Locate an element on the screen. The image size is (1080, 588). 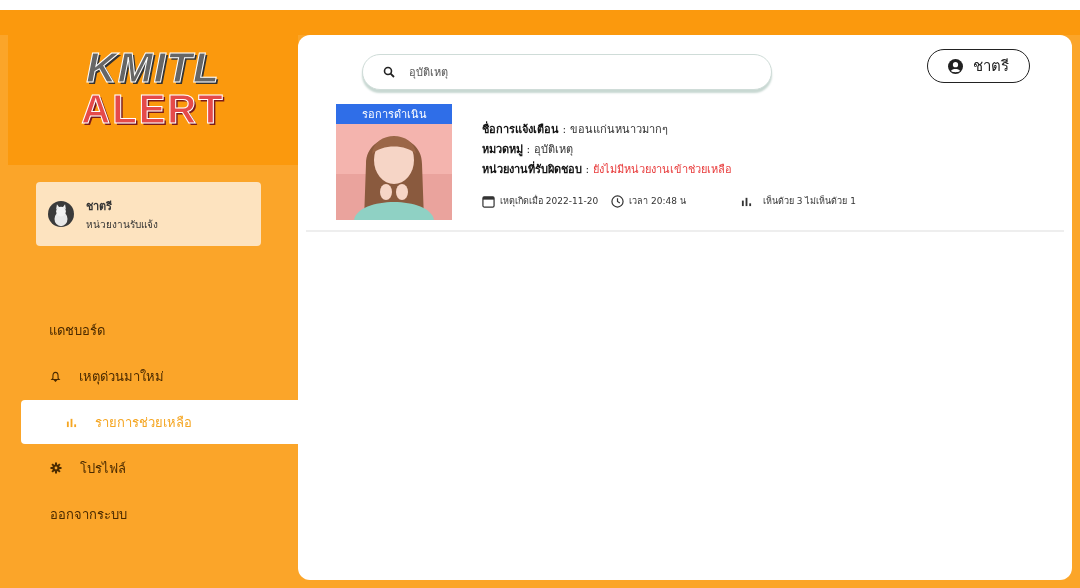
report-field: ชื่อการแจ้งเตือน : ขอนแก่นหนาวมากๆ is located at coordinates (669, 129).